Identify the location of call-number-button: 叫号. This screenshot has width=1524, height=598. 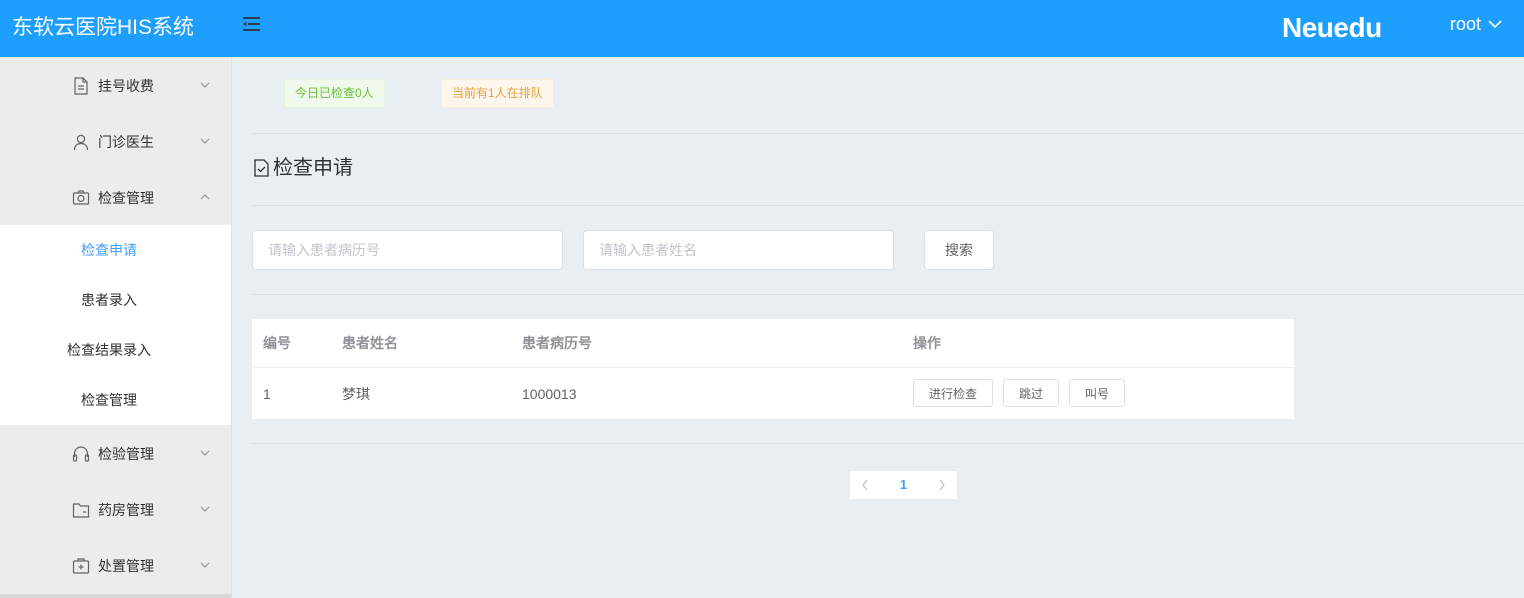
(1097, 393).